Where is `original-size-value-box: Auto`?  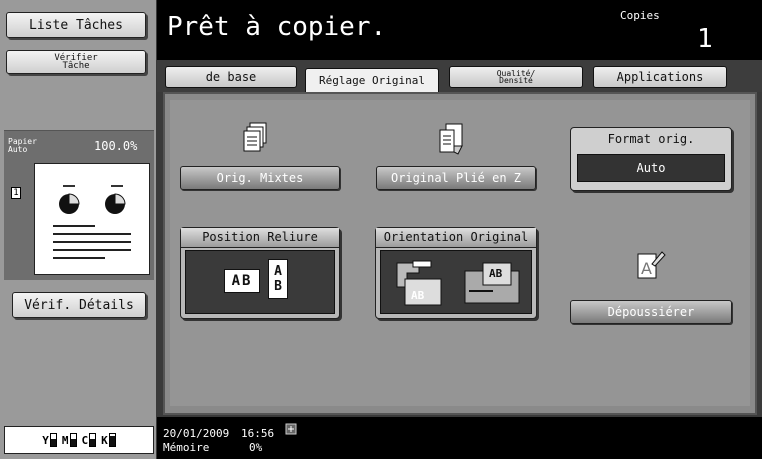 original-size-value-box: Auto is located at coordinates (651, 168).